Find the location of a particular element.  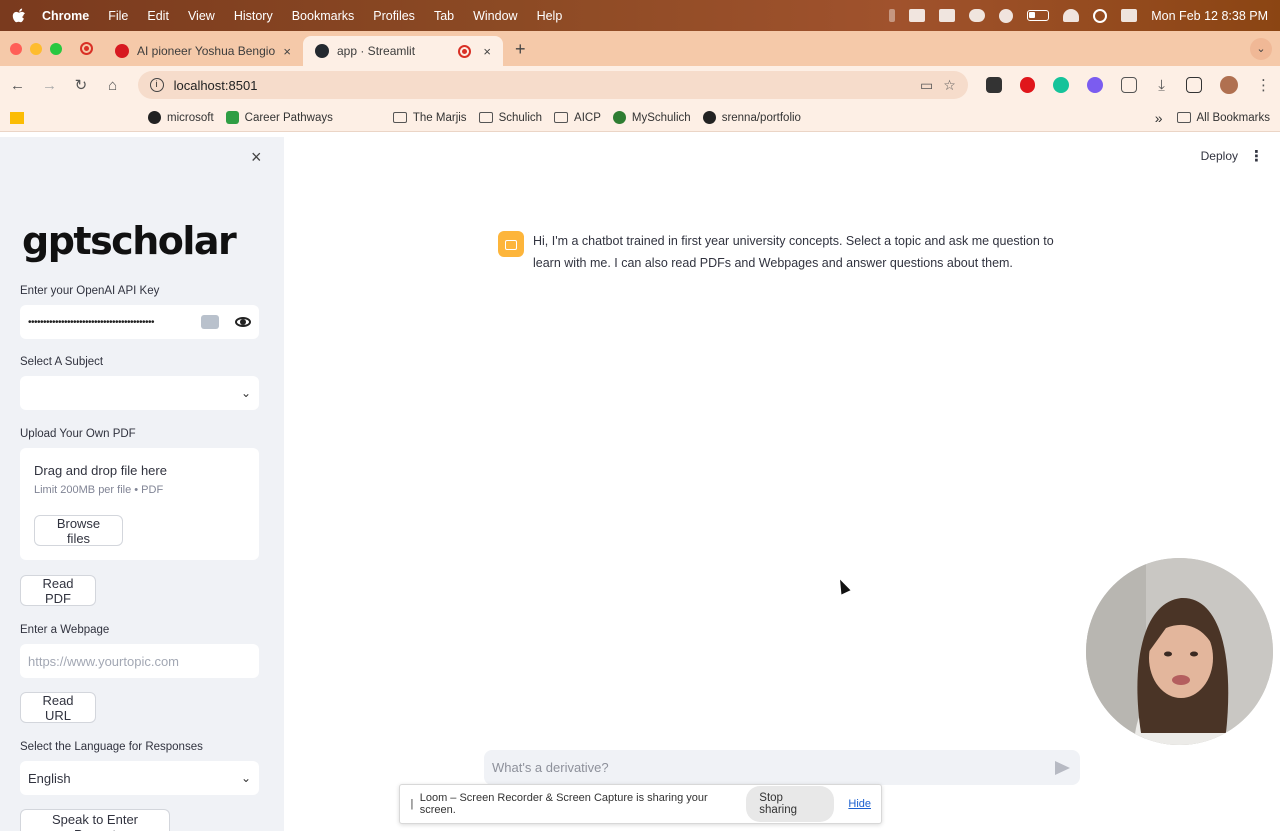

back-icon: ← is located at coordinates (17, 85).